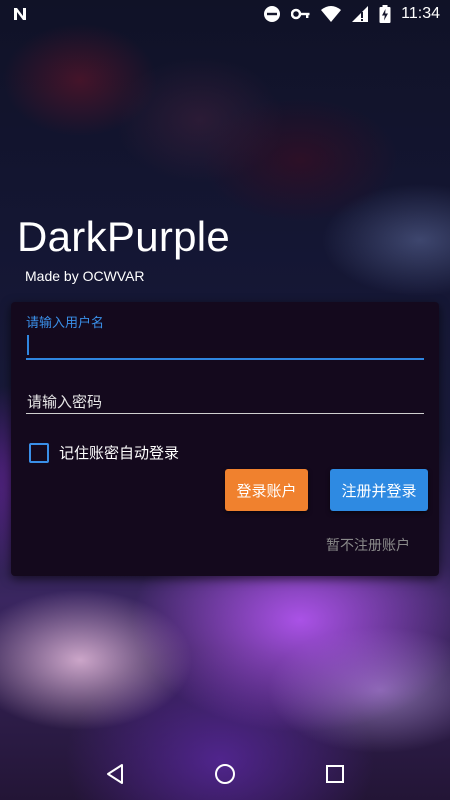 The image size is (450, 800). Describe the element at coordinates (65, 402) in the screenshot. I see `password-placeholder: 请输入密码` at that location.